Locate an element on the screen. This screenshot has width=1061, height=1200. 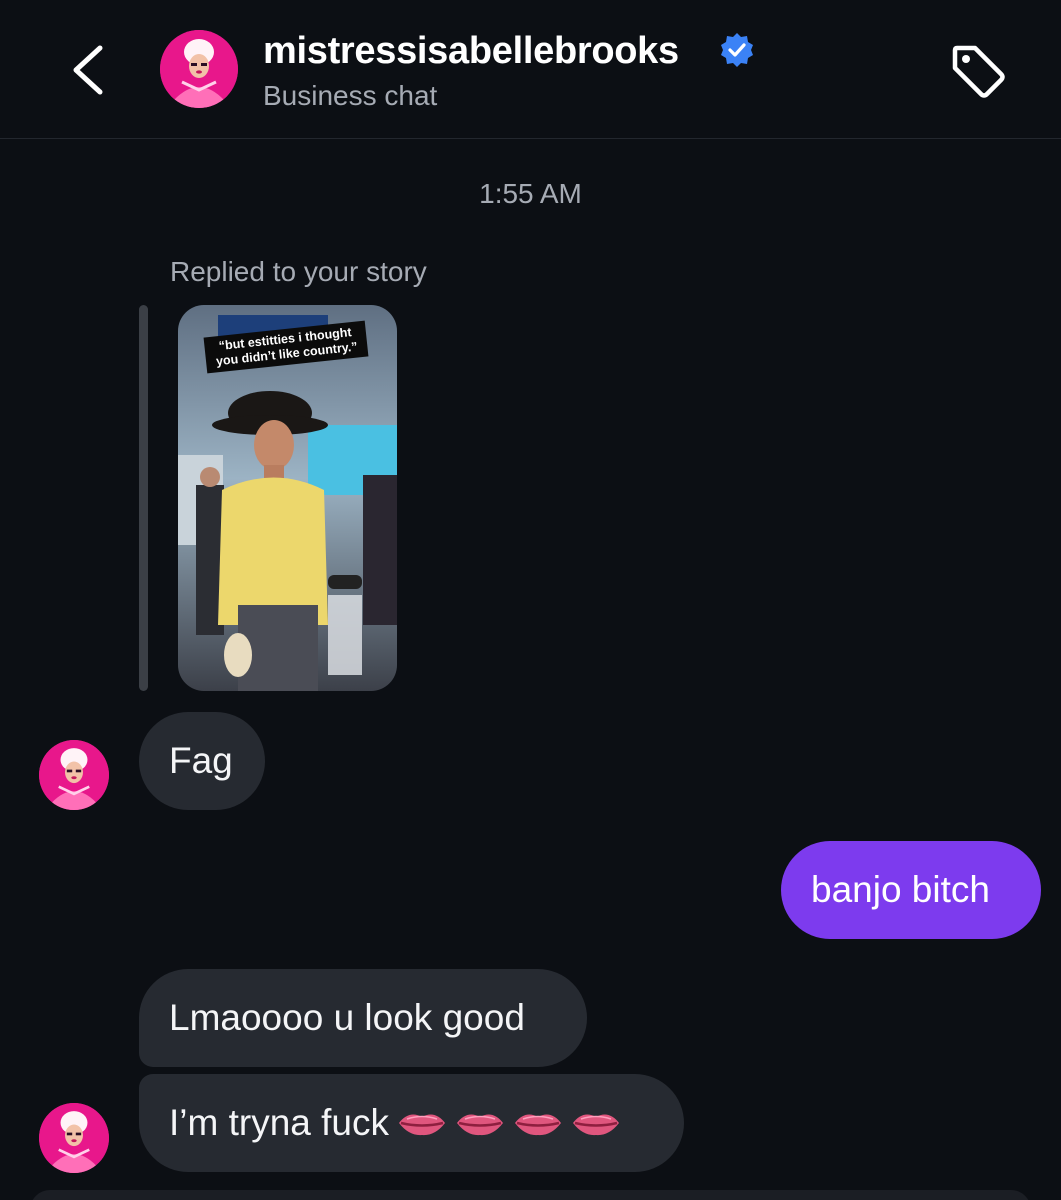
message-timestamp: 1:55 AM is located at coordinates (530, 193).